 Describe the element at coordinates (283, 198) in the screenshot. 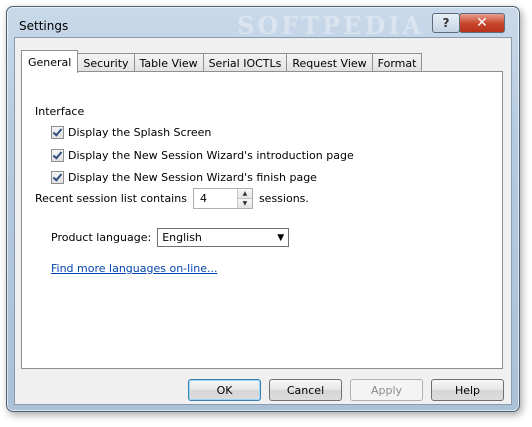

I see `recent-sessions-suffix: sessions.` at that location.